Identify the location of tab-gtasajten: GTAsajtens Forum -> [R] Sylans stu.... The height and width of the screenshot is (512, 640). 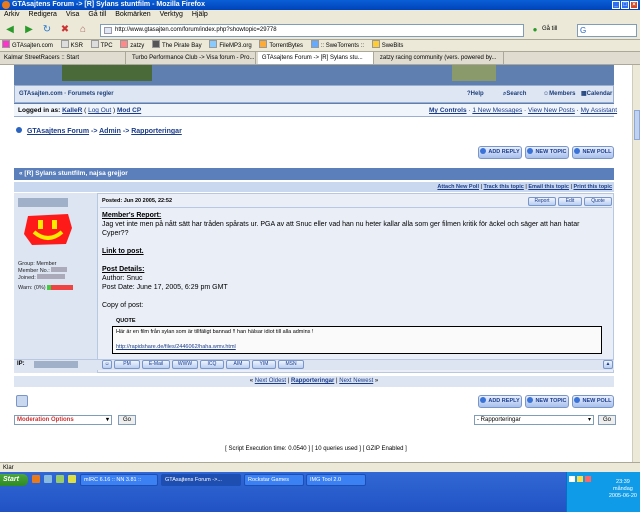
(315, 58).